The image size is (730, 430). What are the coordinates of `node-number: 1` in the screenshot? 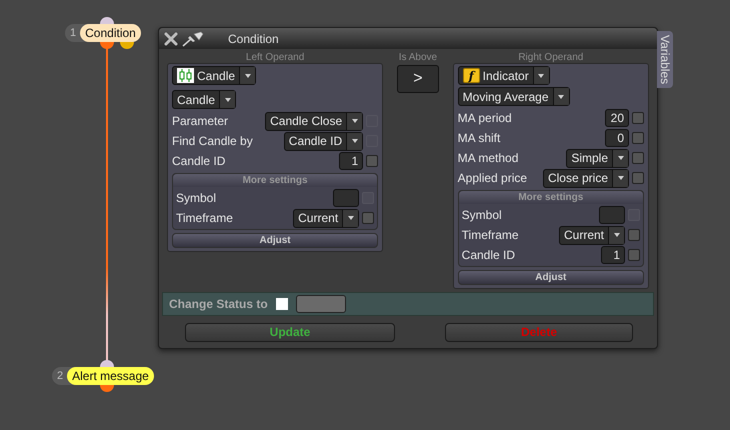 It's located at (74, 33).